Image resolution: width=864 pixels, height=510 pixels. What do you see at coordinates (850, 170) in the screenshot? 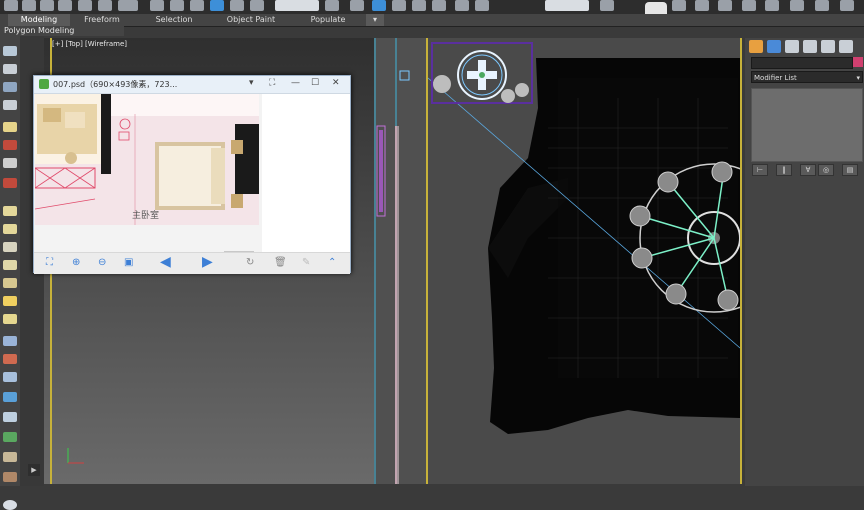
I see `configure-sets-icon: ▤` at bounding box center [850, 170].